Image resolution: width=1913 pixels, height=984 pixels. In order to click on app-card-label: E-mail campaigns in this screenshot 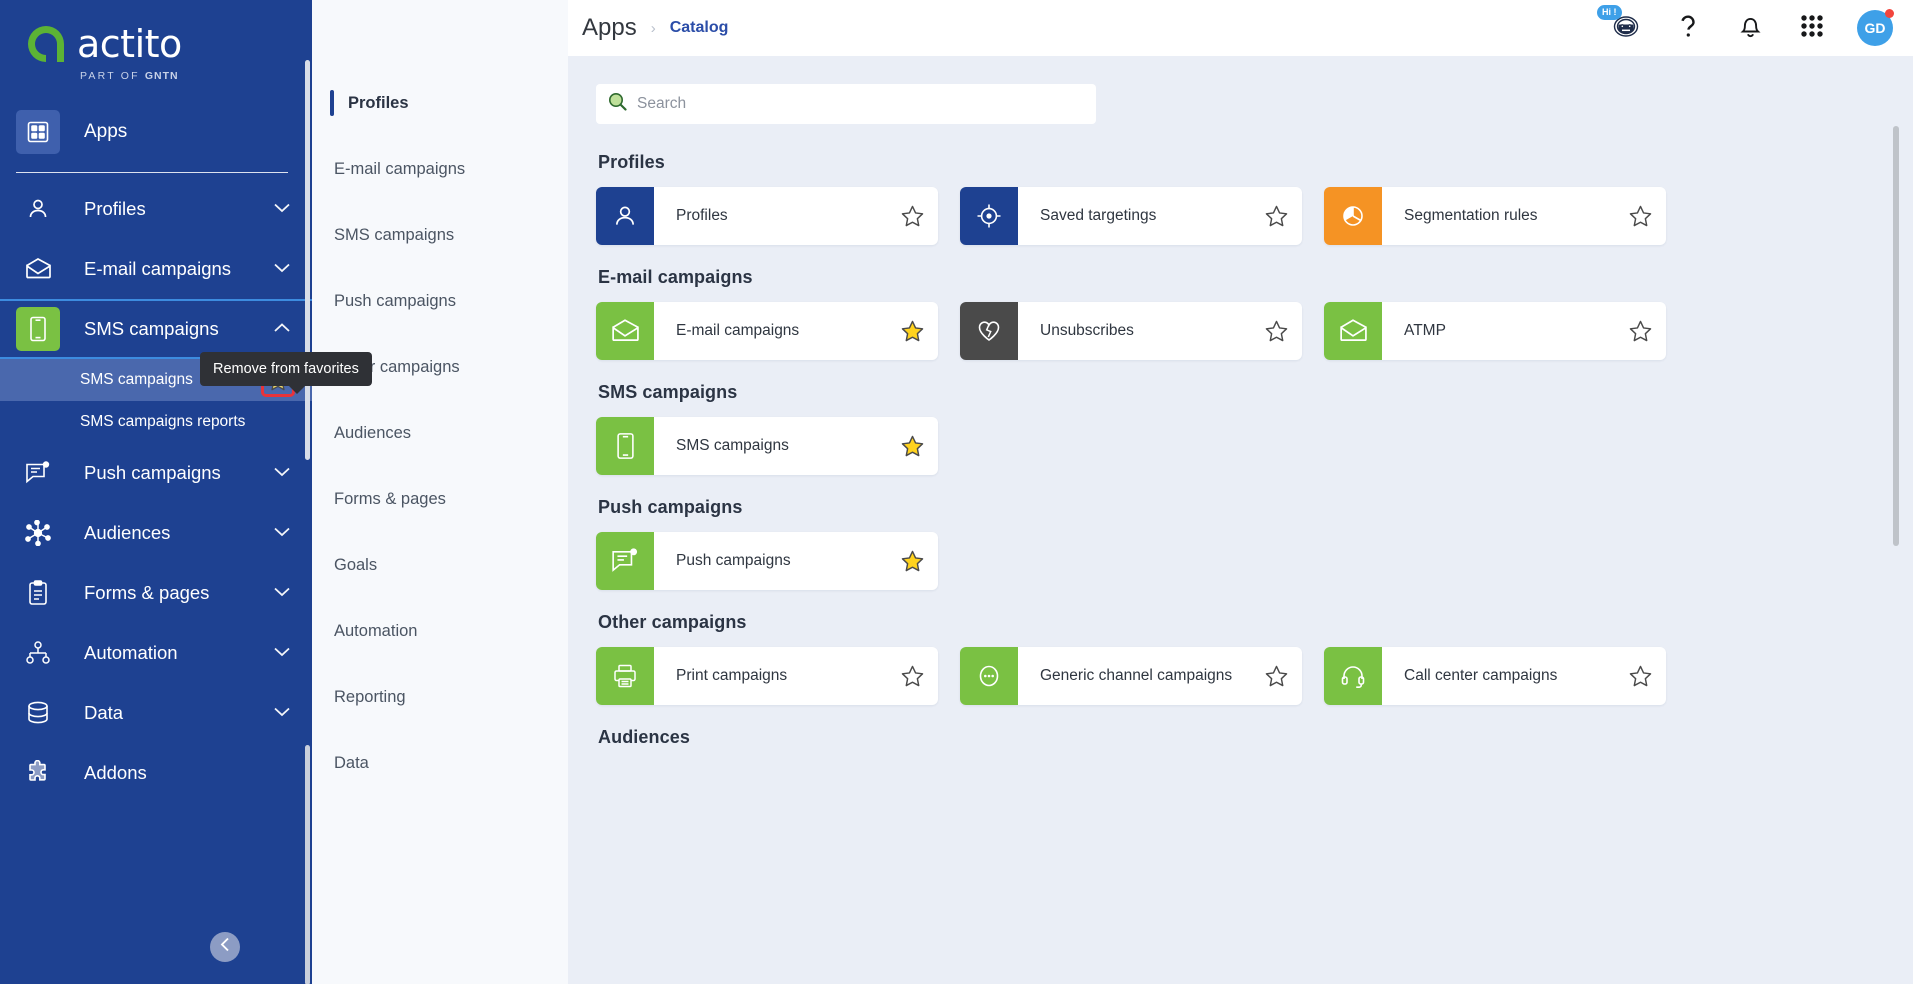, I will do `click(738, 330)`.